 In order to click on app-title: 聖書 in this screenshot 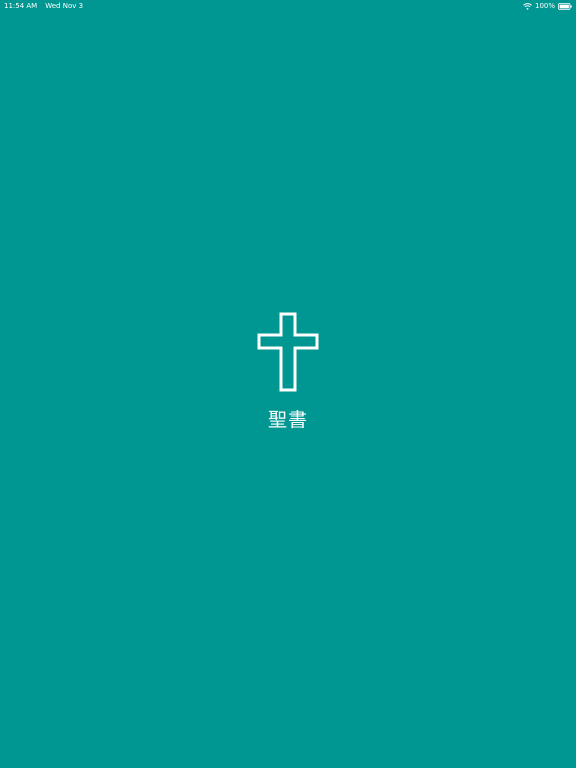, I will do `click(287, 420)`.